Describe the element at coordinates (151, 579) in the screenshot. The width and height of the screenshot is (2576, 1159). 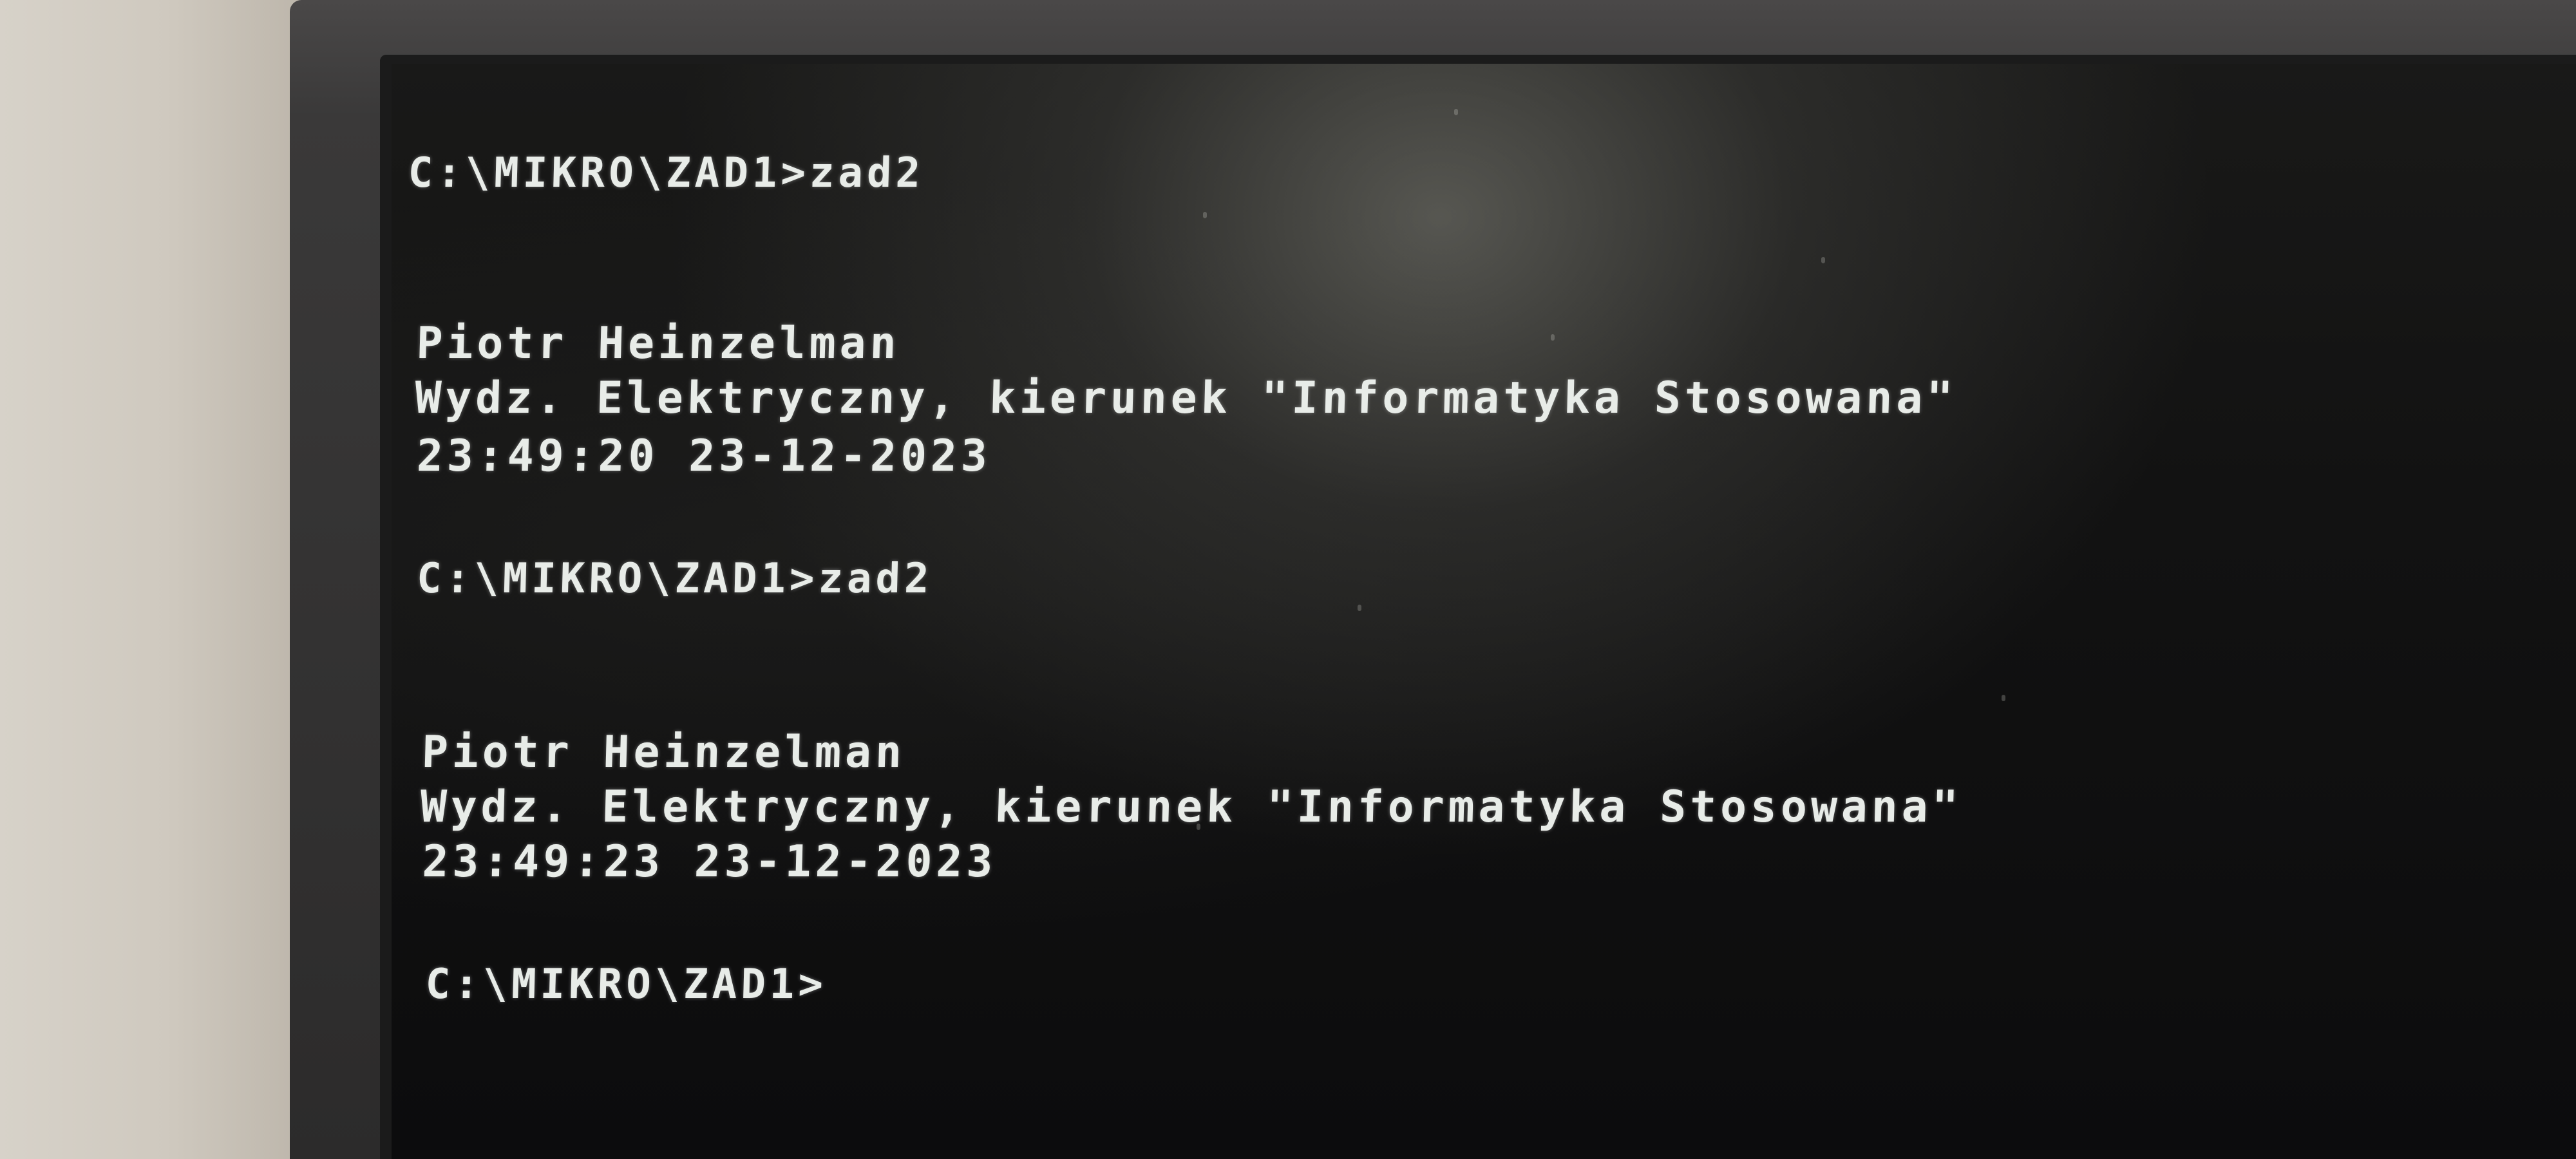
I see `wall-background` at that location.